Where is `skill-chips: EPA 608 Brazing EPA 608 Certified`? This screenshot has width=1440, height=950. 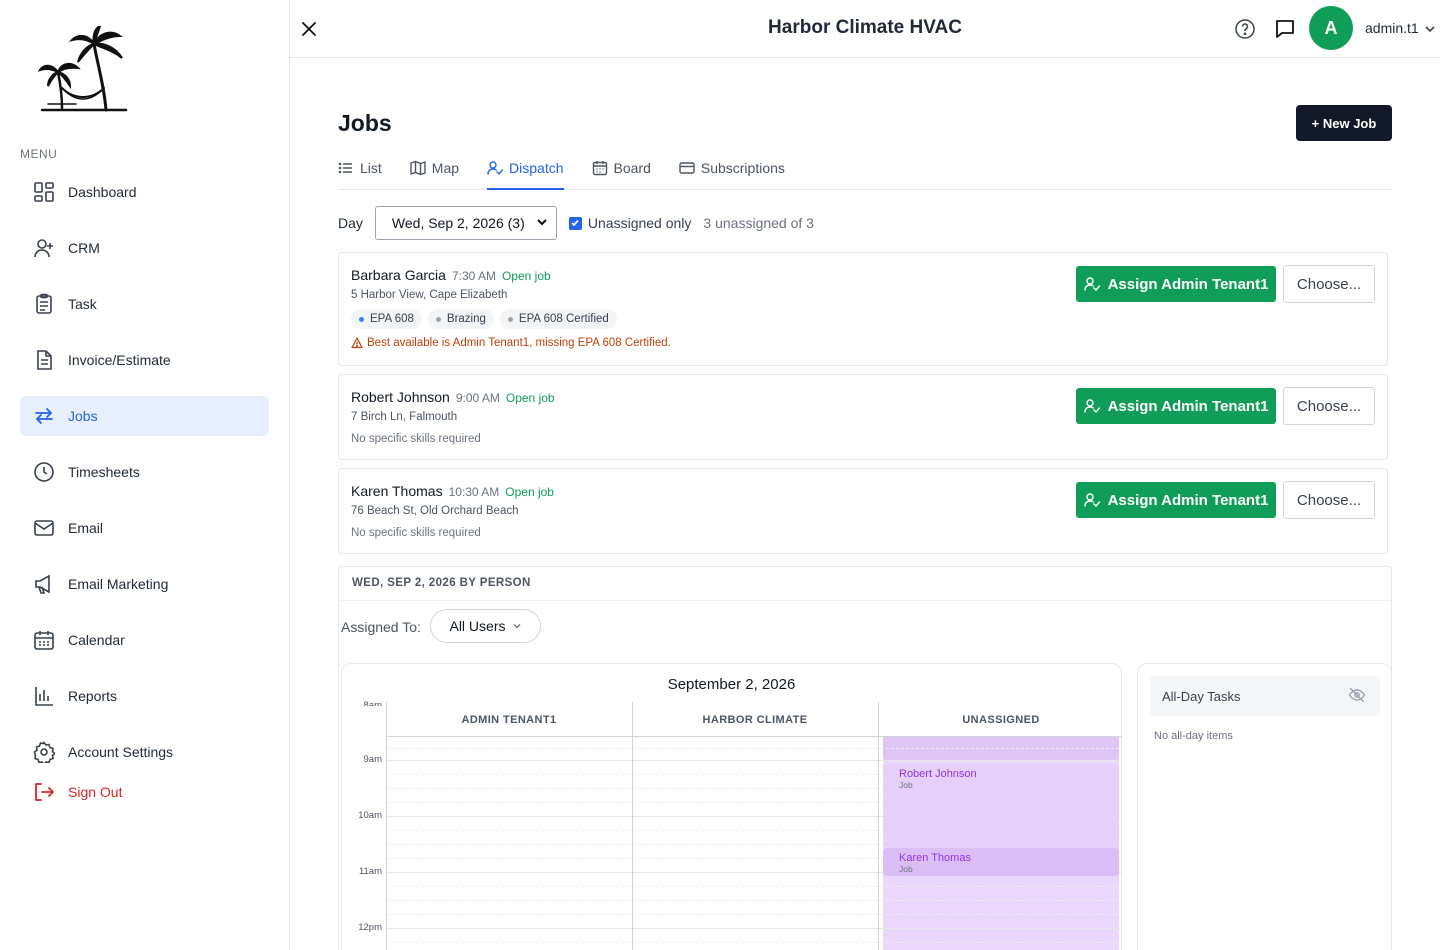
skill-chips: EPA 608 Brazing EPA 608 Certified is located at coordinates (487, 319).